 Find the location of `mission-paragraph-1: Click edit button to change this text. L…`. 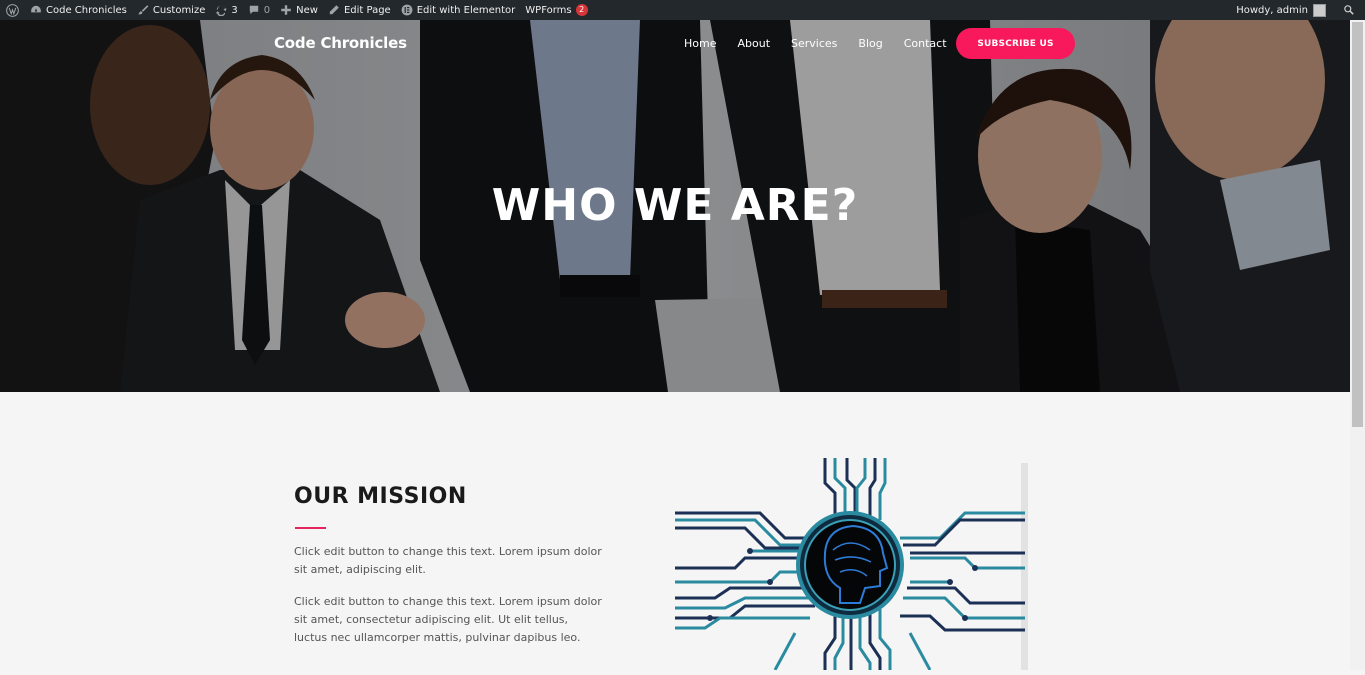

mission-paragraph-1: Click edit button to change this text. L… is located at coordinates (448, 560).